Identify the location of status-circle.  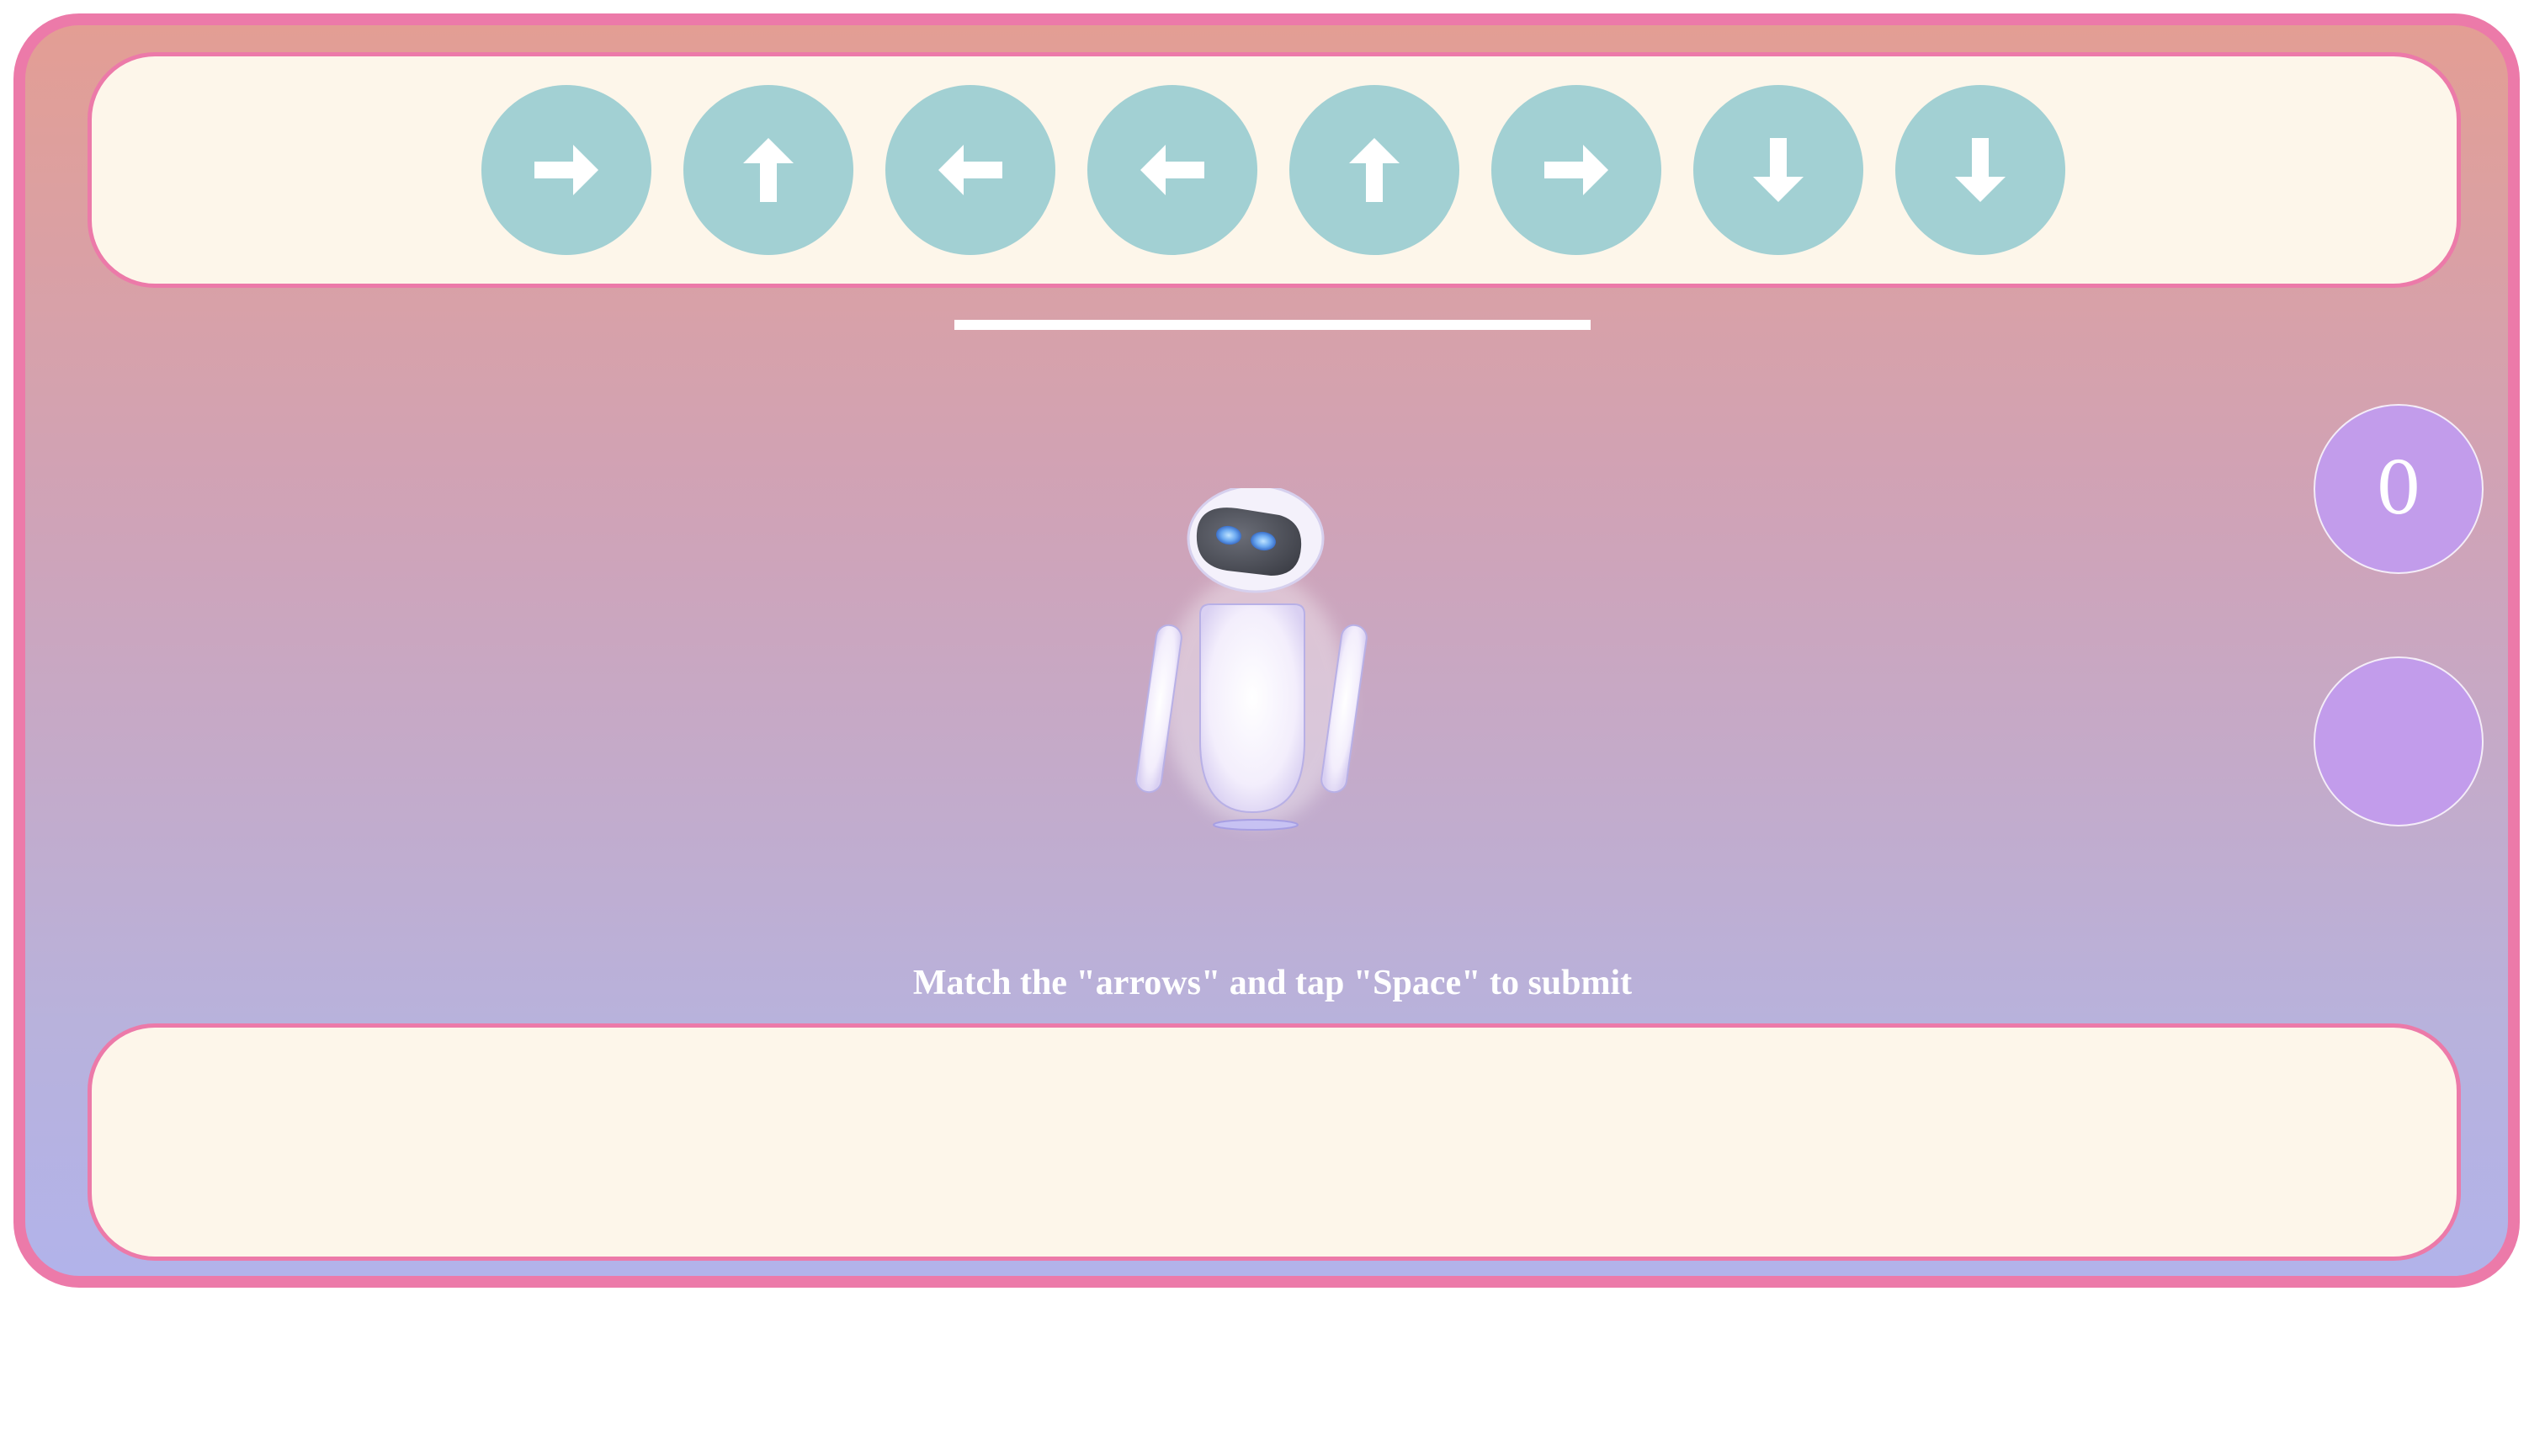
(2399, 741).